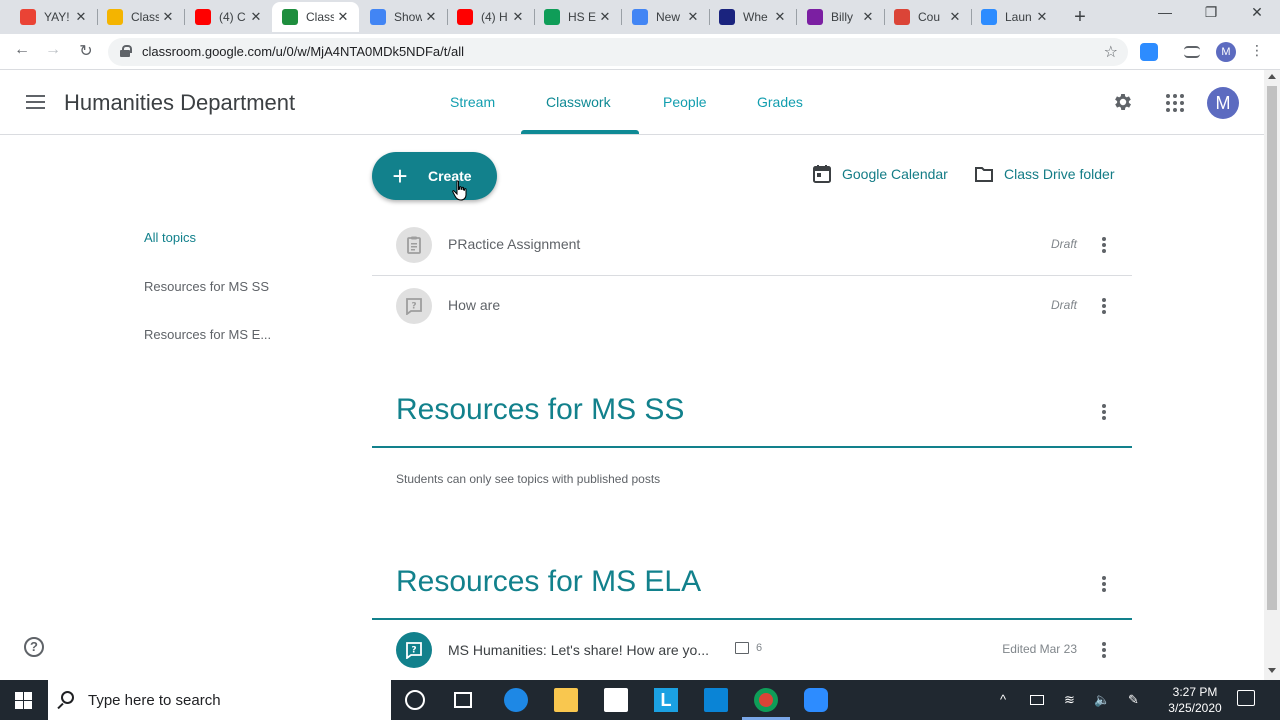 This screenshot has width=1280, height=720. Describe the element at coordinates (1069, 700) in the screenshot. I see `wifi-icon: ≋` at that location.